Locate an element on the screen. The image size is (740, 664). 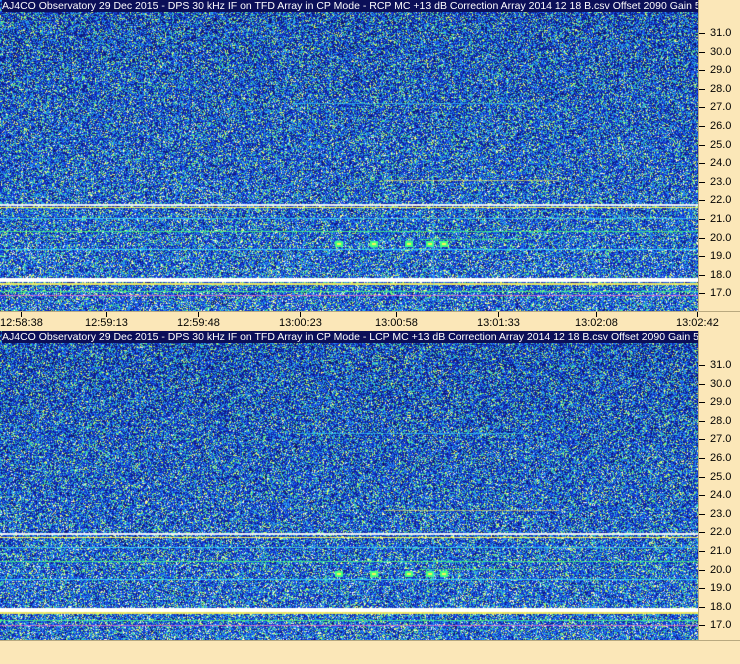
x-tick-label: 13:00:23 is located at coordinates (300, 323).